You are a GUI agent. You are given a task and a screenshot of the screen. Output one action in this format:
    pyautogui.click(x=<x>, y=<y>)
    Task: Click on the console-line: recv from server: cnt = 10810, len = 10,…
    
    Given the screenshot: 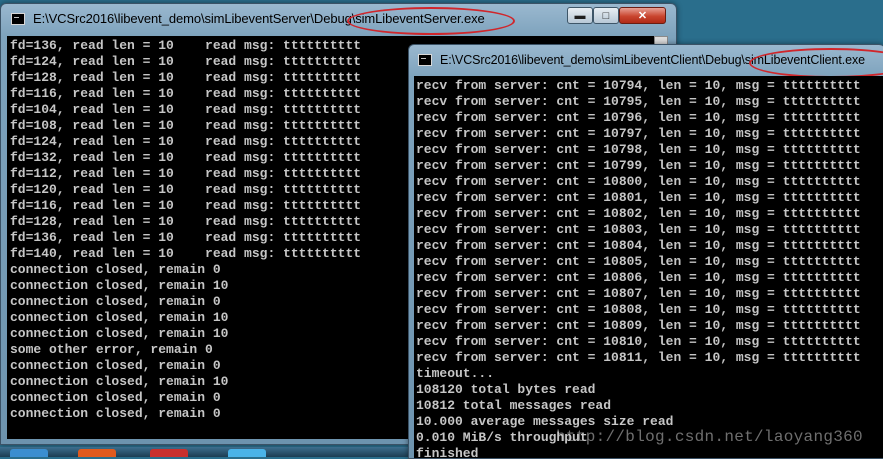 What is the action you would take?
    pyautogui.click(x=638, y=341)
    